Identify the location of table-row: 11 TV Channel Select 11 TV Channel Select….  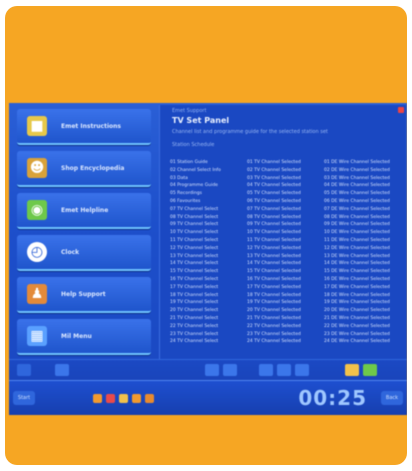
(286, 241).